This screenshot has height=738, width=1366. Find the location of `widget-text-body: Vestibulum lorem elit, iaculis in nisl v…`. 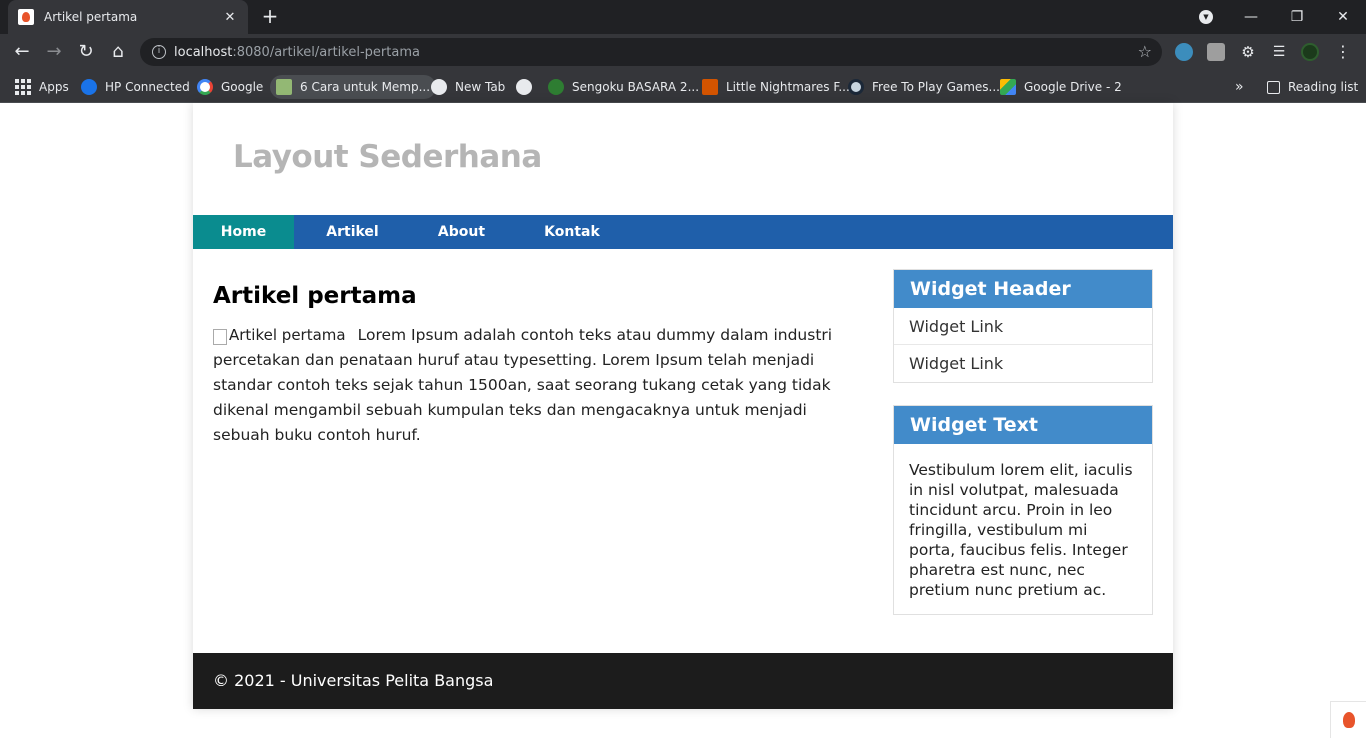

widget-text-body: Vestibulum lorem elit, iaculis in nisl v… is located at coordinates (1021, 530).